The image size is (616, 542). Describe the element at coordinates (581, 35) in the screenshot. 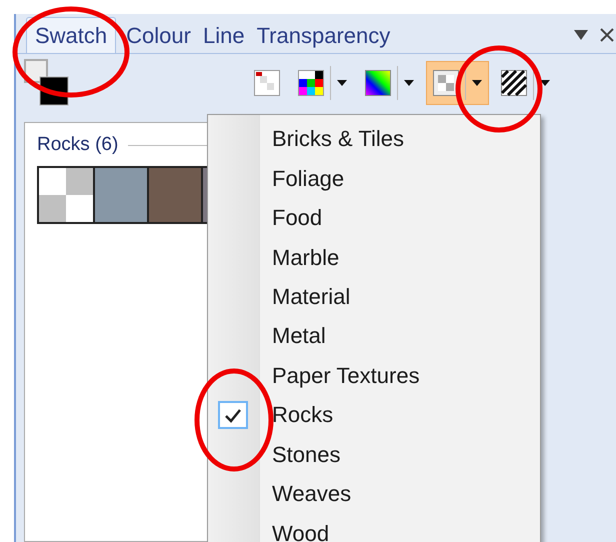

I see `panel-menu-arrow-icon` at that location.